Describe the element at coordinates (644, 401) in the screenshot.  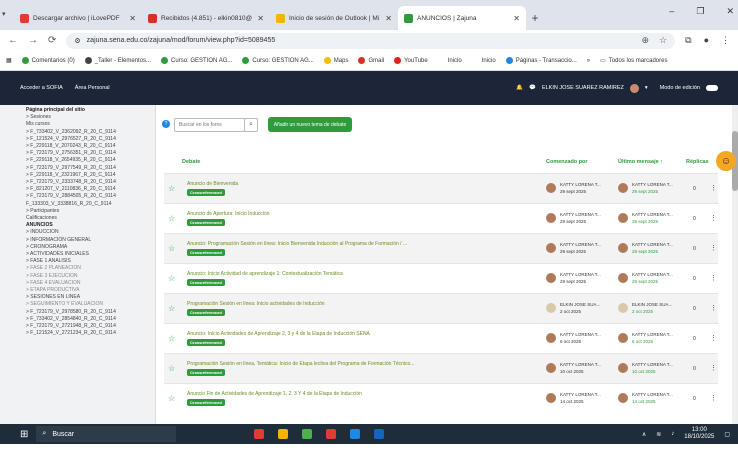
I see `last-post-date: 14 oct 2025` at that location.